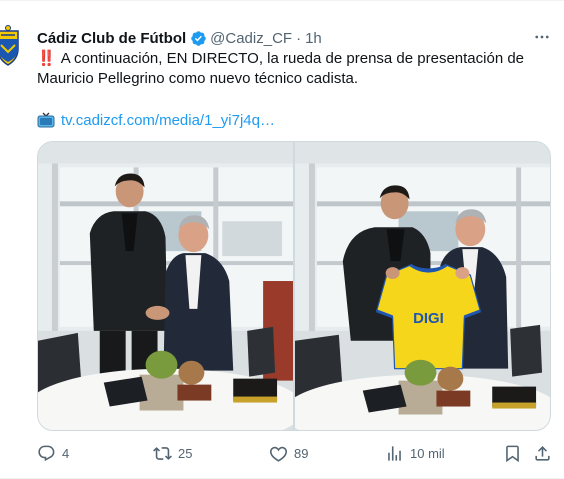  I want to click on tweet-timestamp: 1h, so click(313, 38).